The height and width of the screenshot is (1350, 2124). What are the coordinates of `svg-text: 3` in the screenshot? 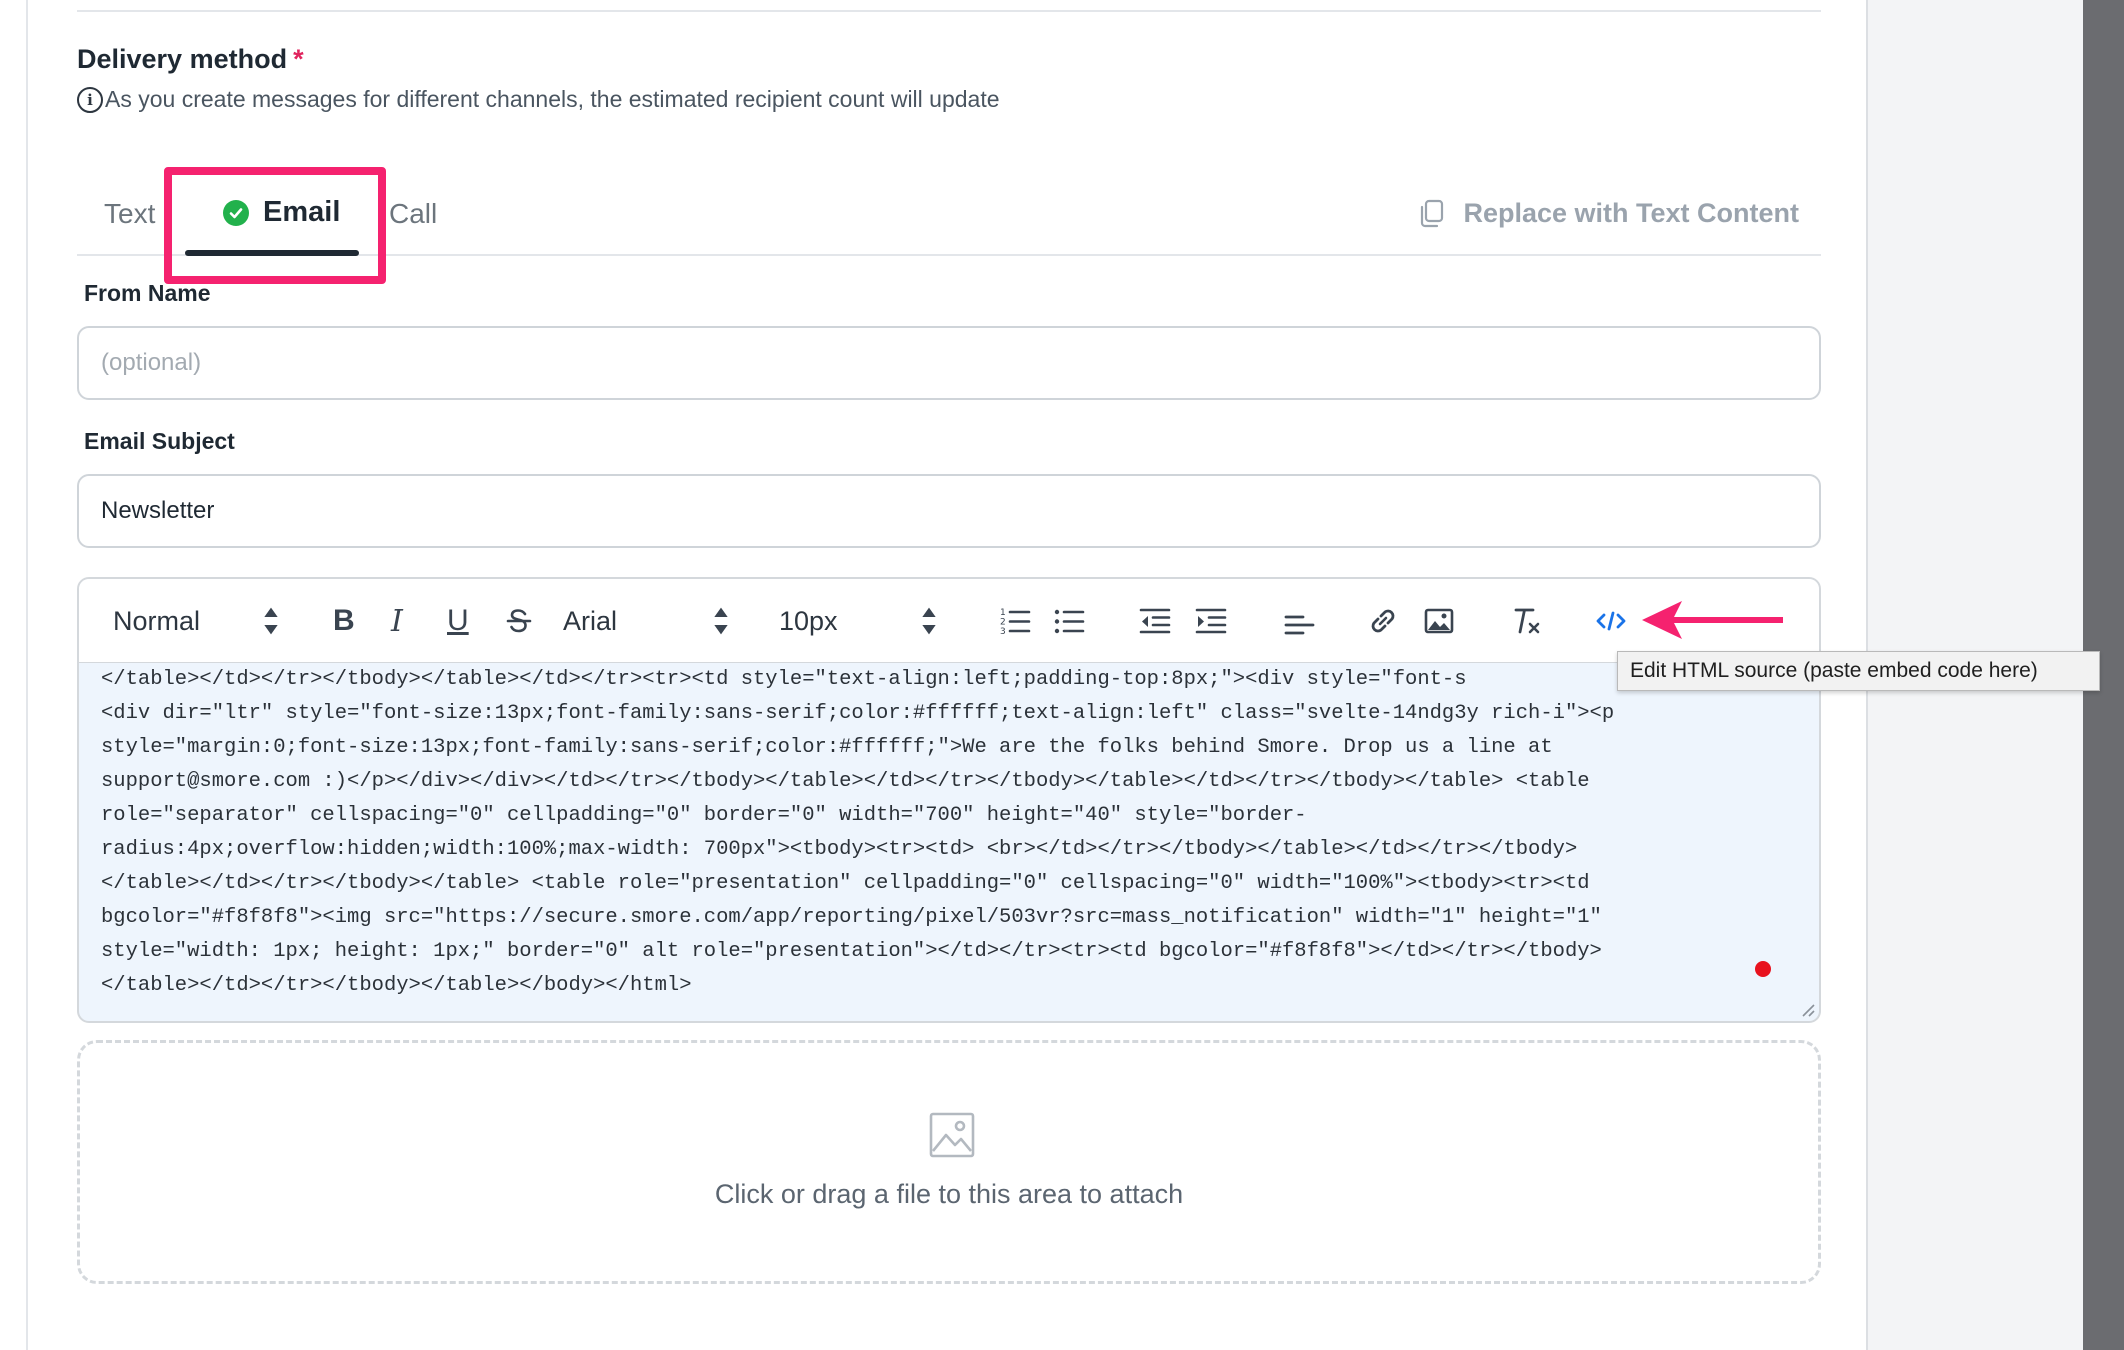 It's located at (1003, 632).